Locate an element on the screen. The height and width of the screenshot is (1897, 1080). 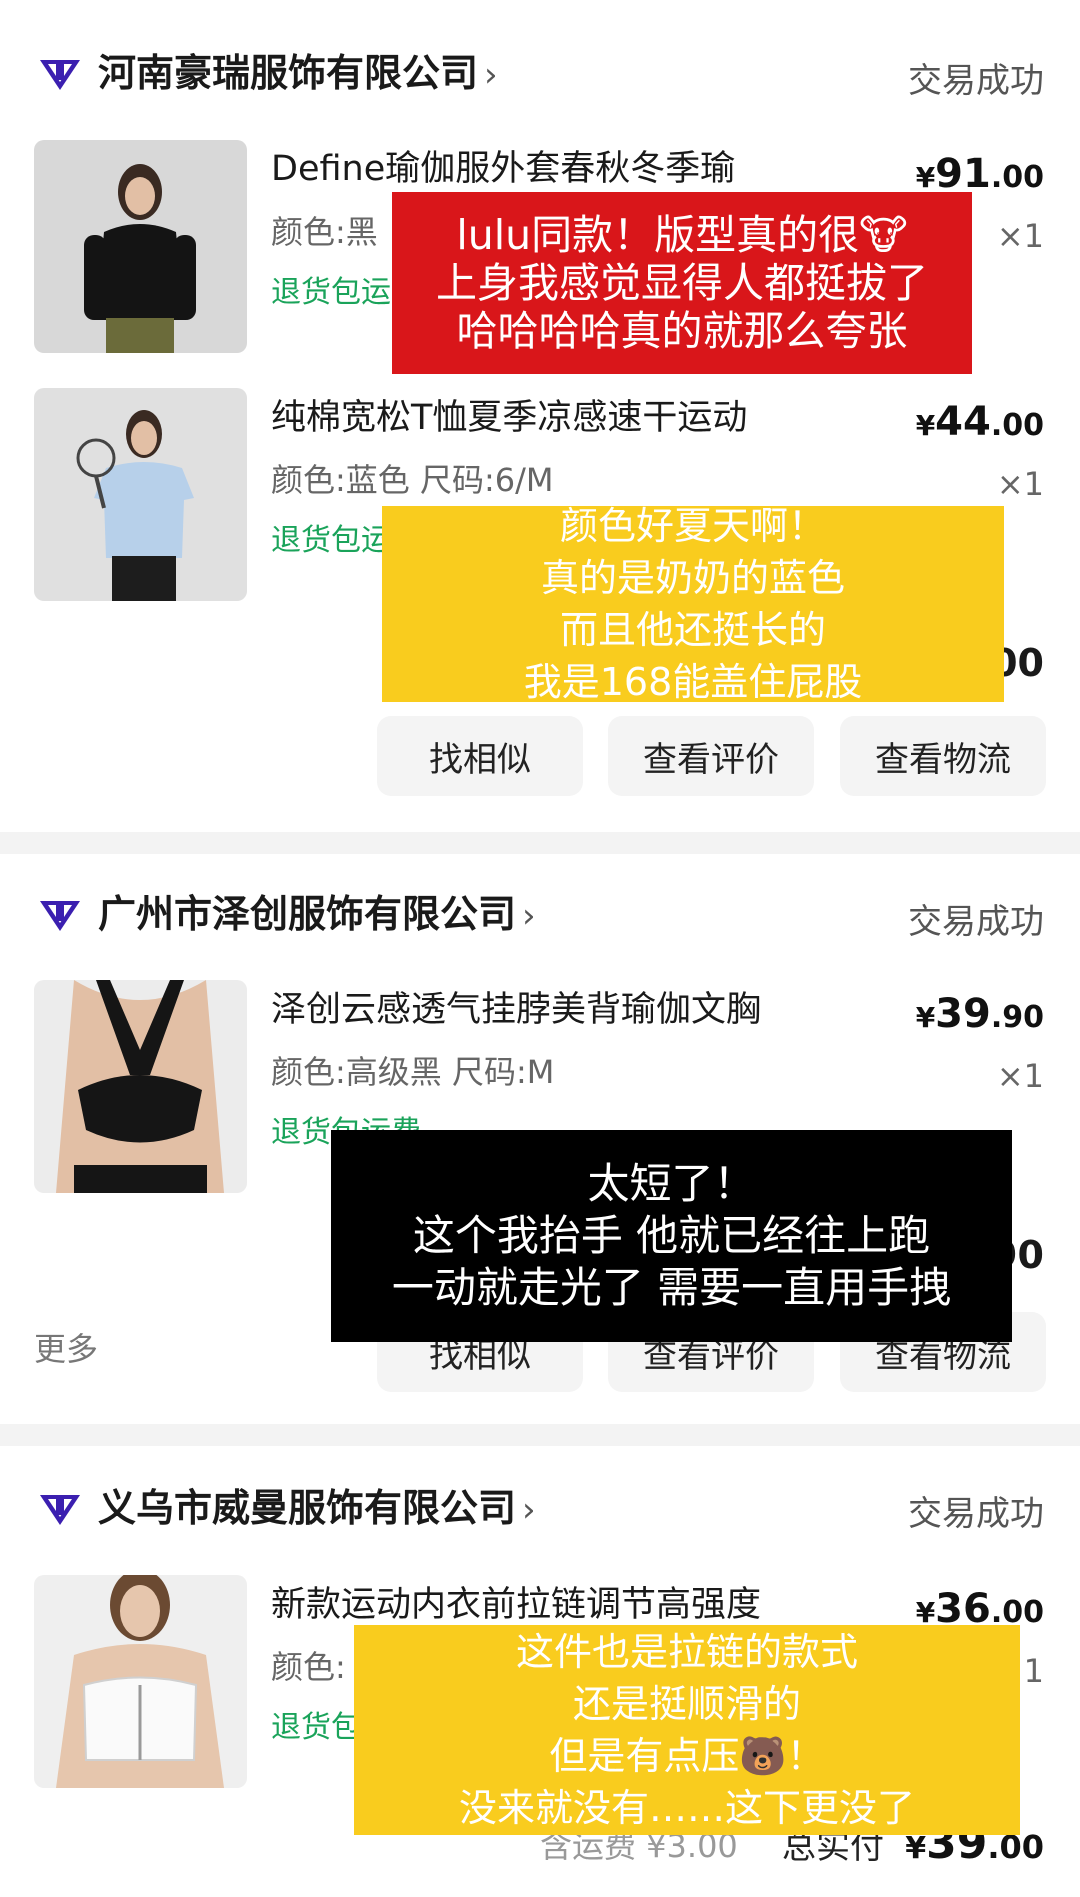
caption-overlay-yellow: 颜色好夏天啊！ 真的是奶奶的蓝色 而且他还挺长的 我是168能盖住屁股 is located at coordinates (693, 604).